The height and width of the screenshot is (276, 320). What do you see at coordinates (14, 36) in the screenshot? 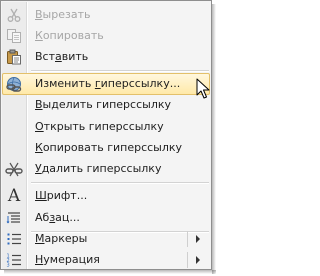
I see `copy-icon` at bounding box center [14, 36].